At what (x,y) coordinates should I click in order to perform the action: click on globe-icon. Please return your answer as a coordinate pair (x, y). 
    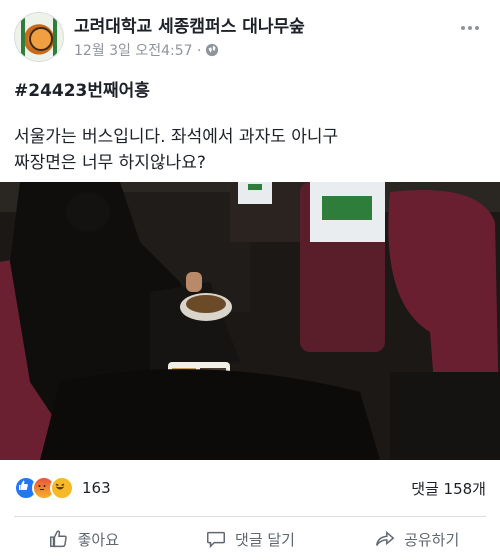
    Looking at the image, I should click on (212, 50).